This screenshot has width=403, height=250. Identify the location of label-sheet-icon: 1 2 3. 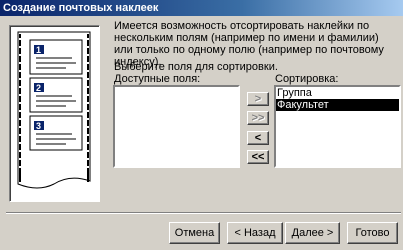
(54, 110).